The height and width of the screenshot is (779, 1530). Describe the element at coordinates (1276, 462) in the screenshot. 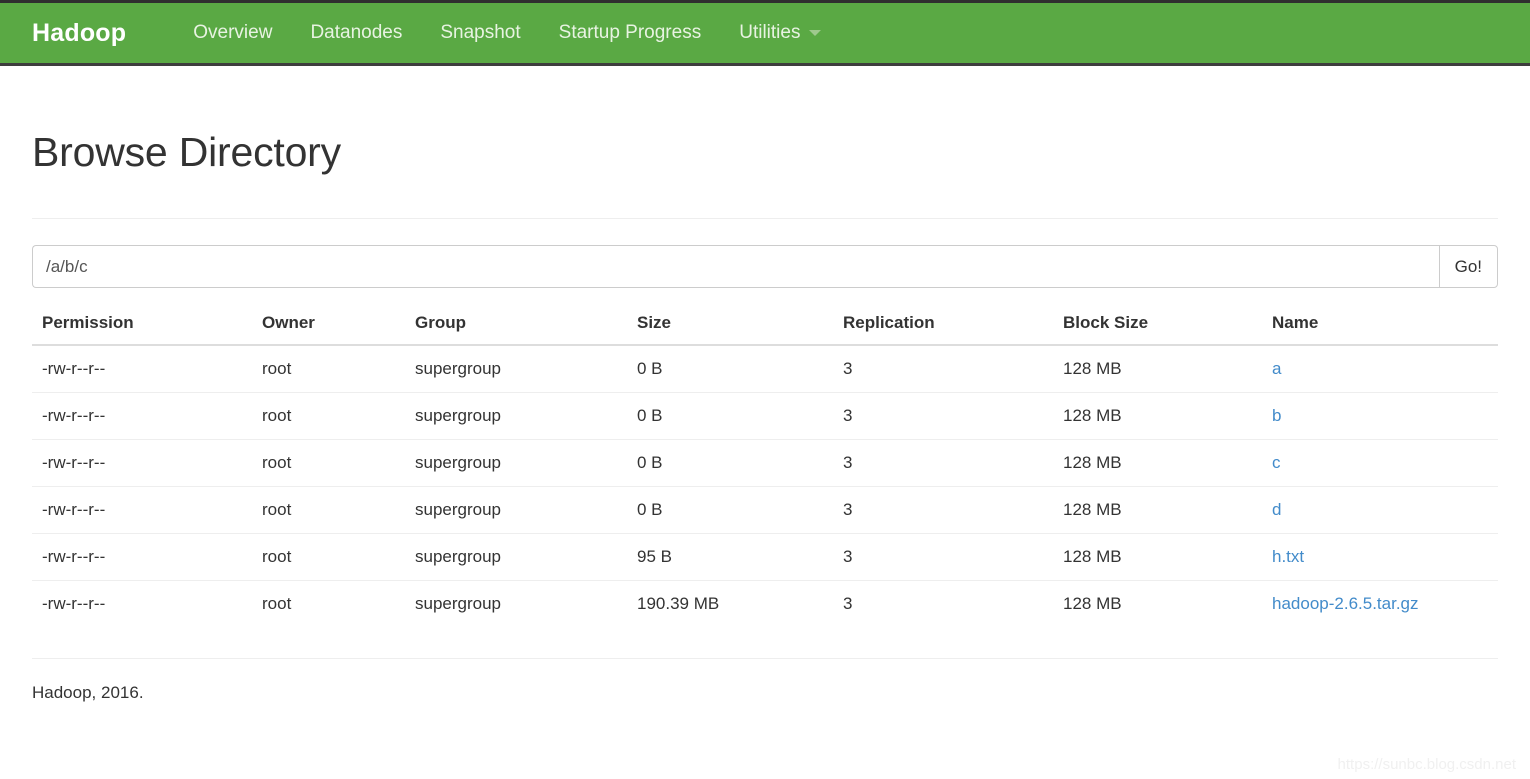

I see `file-name-link: c` at that location.